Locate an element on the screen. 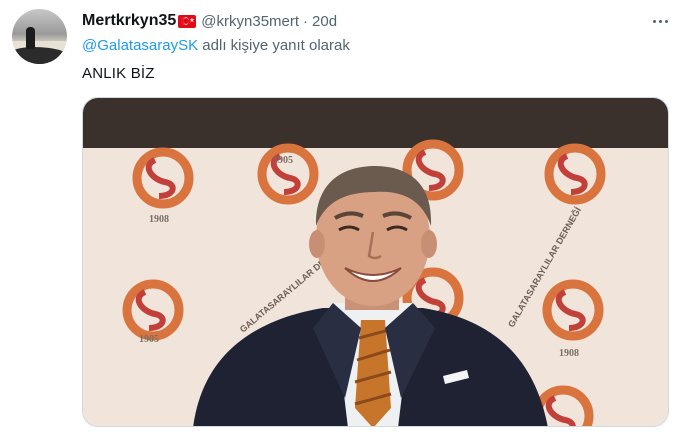 This screenshot has height=437, width=700. reply-to-suffix: adlı kişiye yanıt olarak is located at coordinates (276, 45).